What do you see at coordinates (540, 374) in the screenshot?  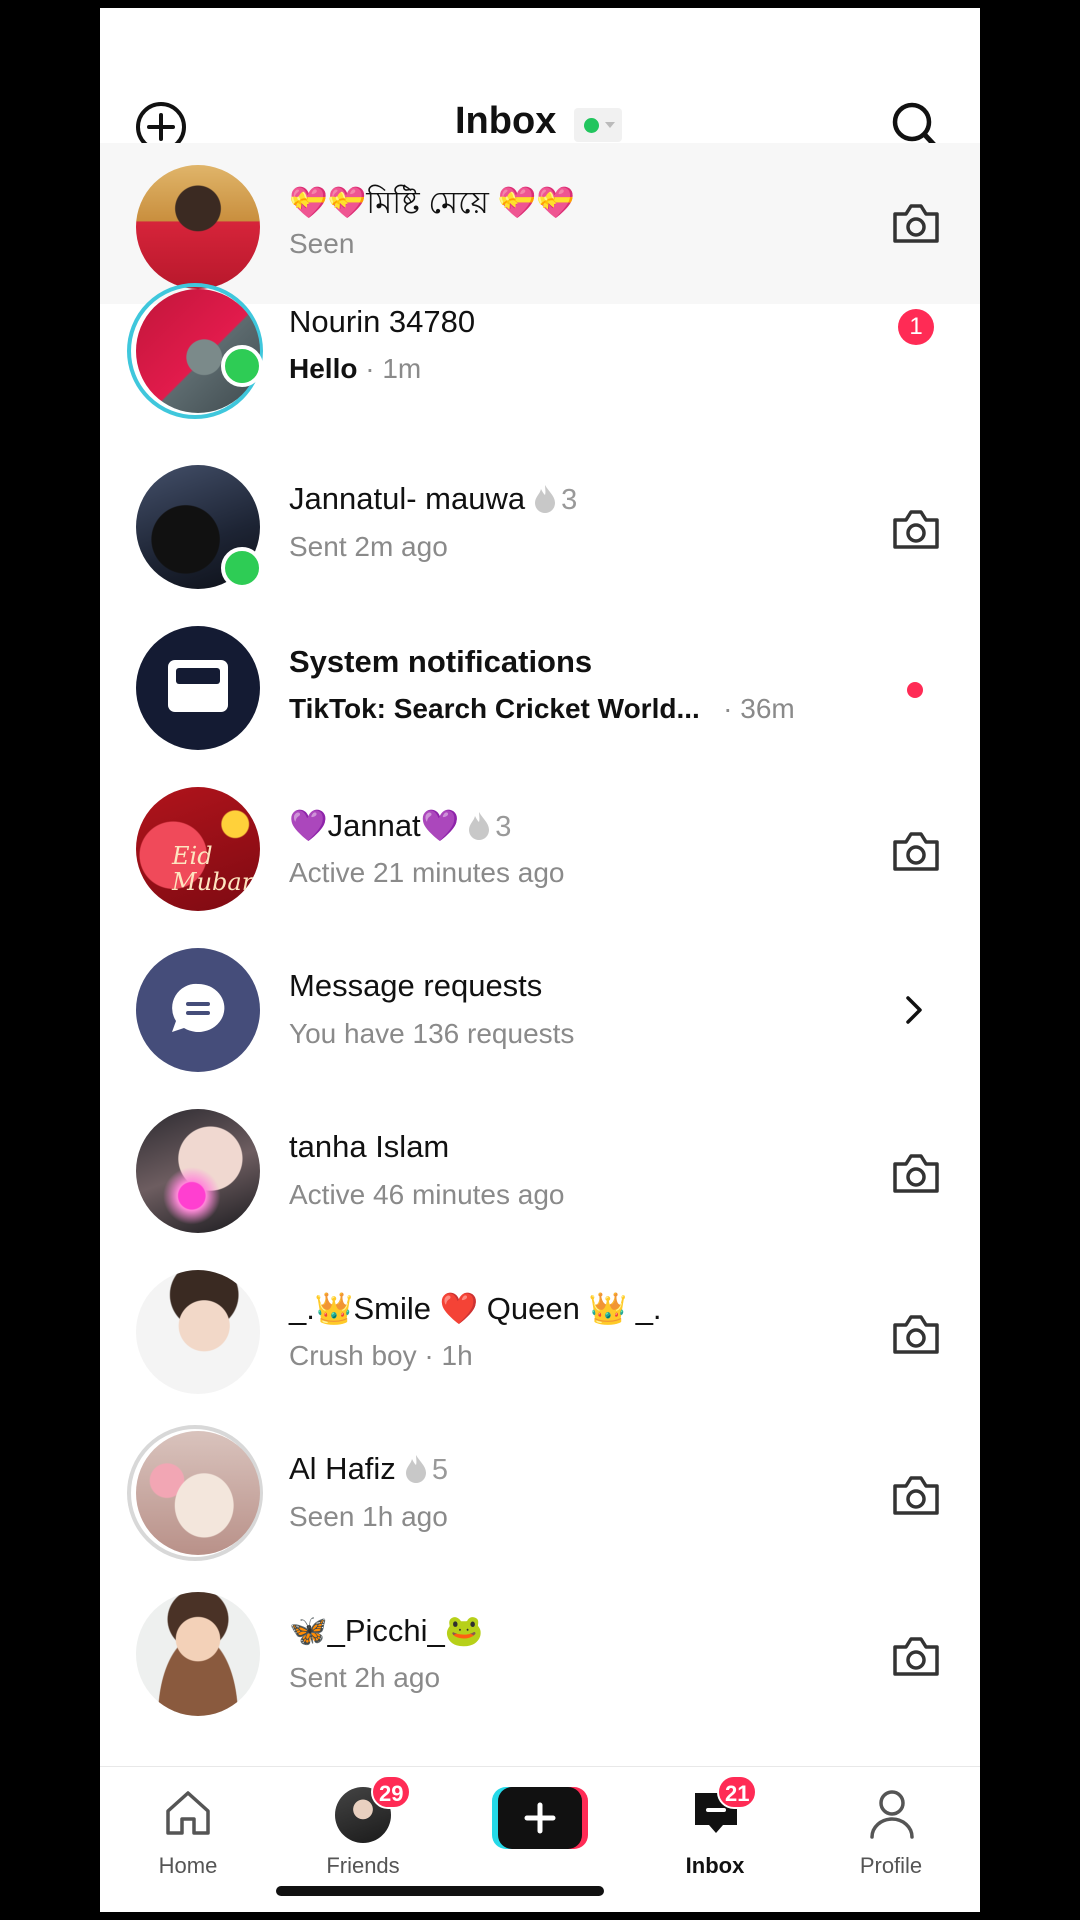 I see `conversation-row: Nourin 34780 Hello · 1m 1` at bounding box center [540, 374].